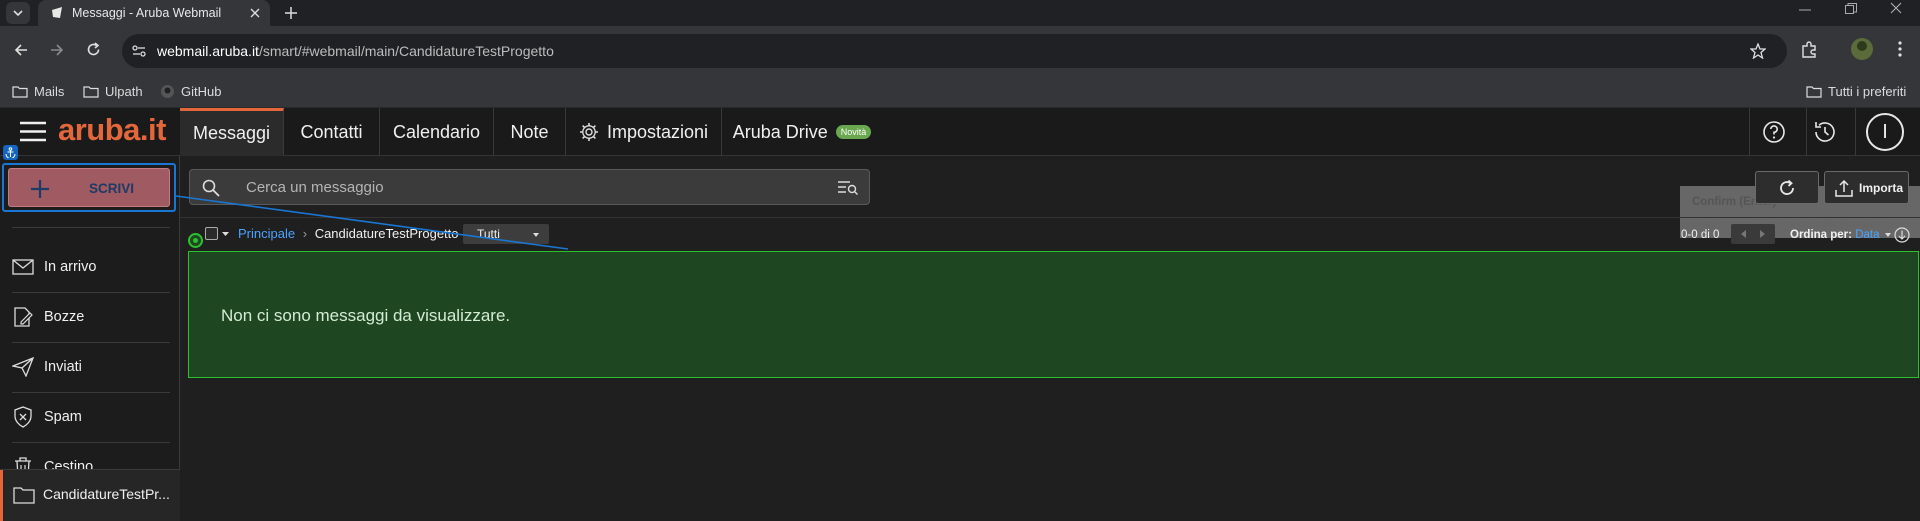 Image resolution: width=1920 pixels, height=521 pixels. I want to click on wizard-anchor, so click(10, 152).